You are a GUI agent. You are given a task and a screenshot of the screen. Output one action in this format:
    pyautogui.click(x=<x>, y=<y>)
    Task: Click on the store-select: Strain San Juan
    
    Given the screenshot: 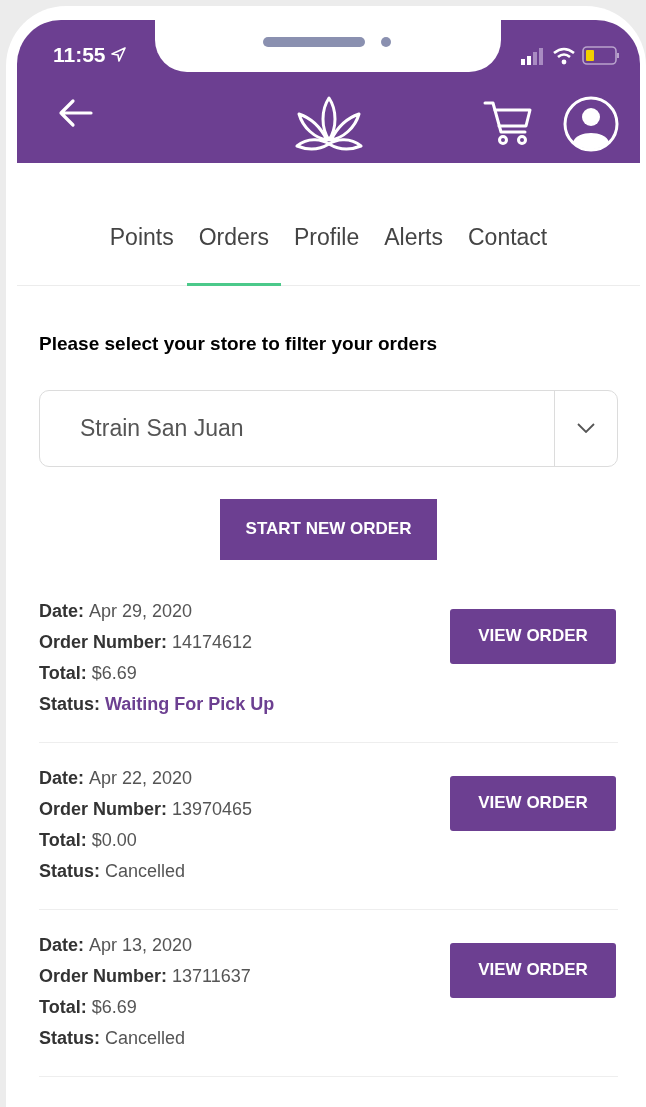 What is the action you would take?
    pyautogui.click(x=328, y=428)
    